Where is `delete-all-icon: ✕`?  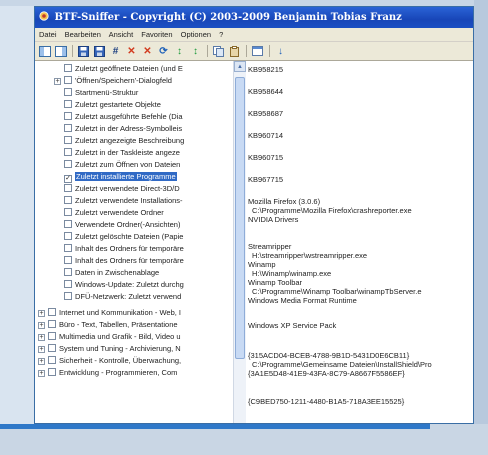
delete-all-icon: ✕ is located at coordinates (147, 51).